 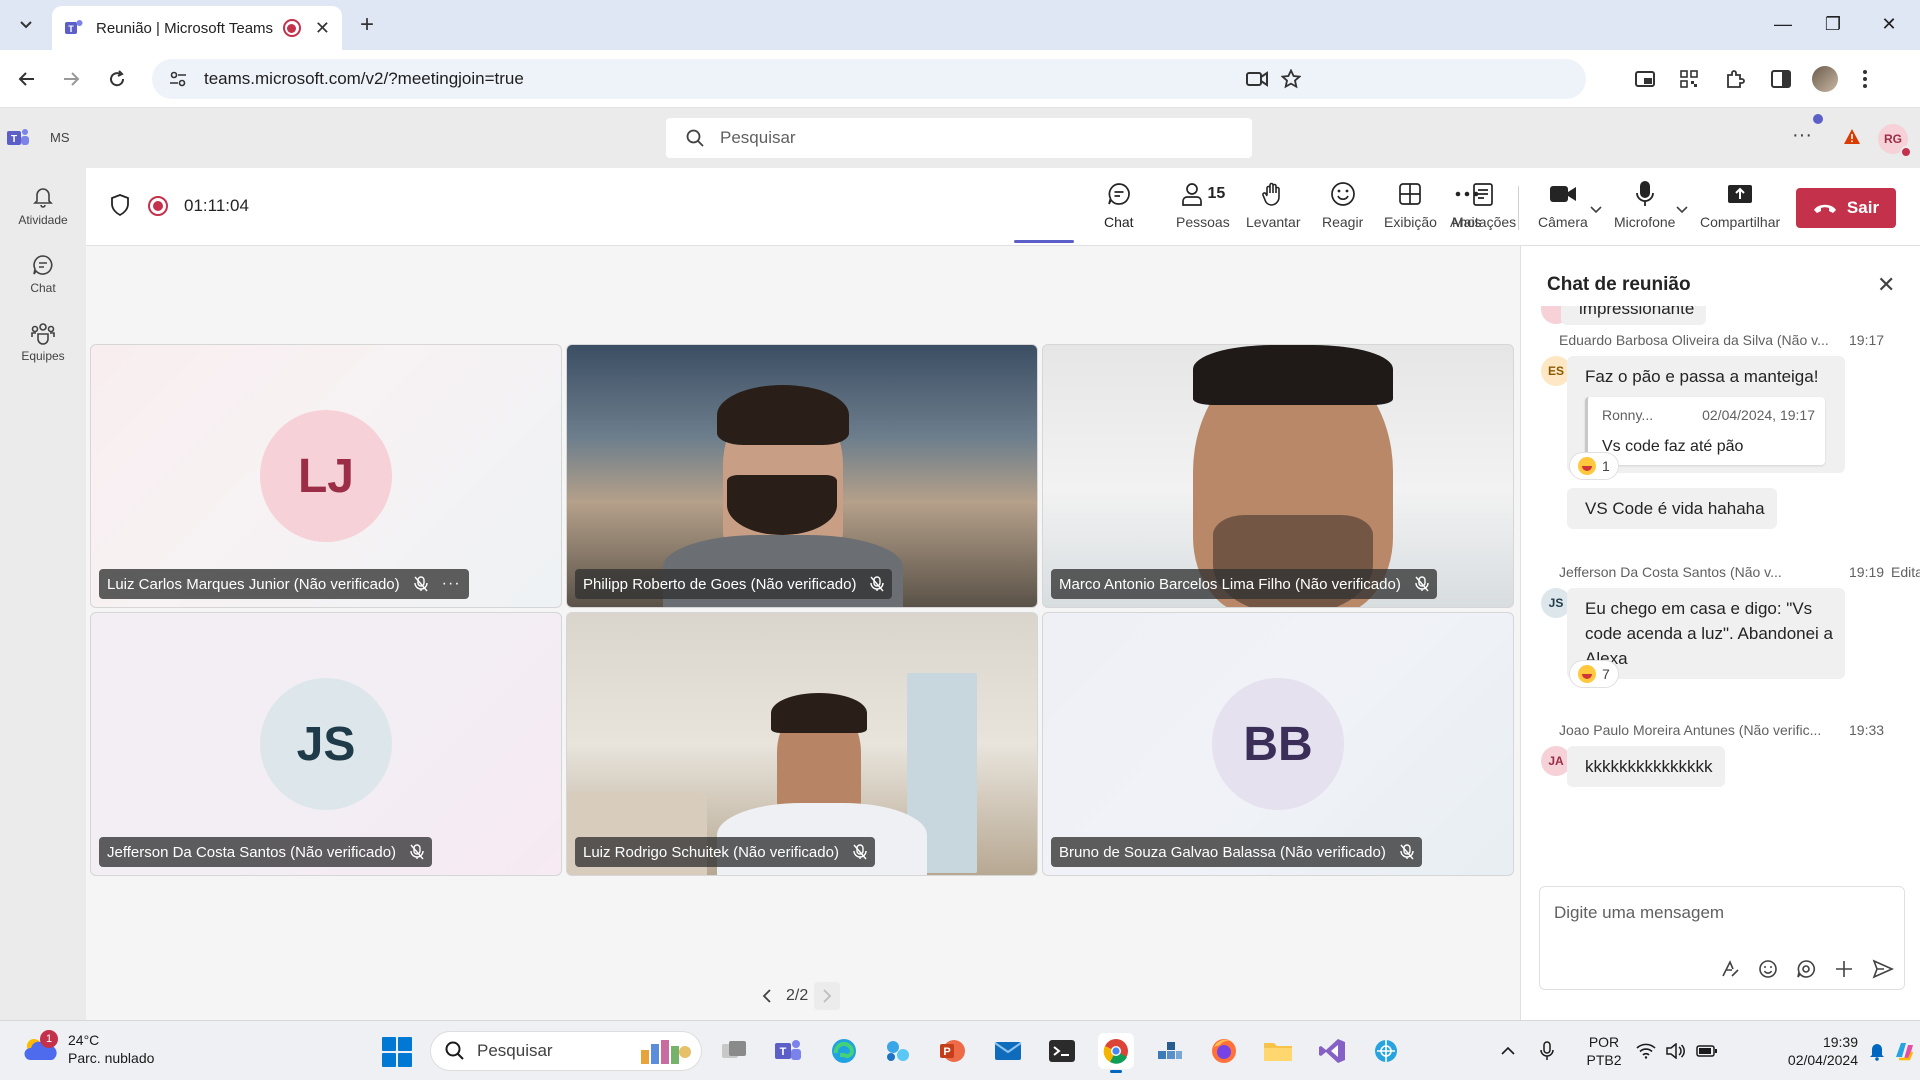 I want to click on reaction-pill: 1, so click(x=1594, y=466).